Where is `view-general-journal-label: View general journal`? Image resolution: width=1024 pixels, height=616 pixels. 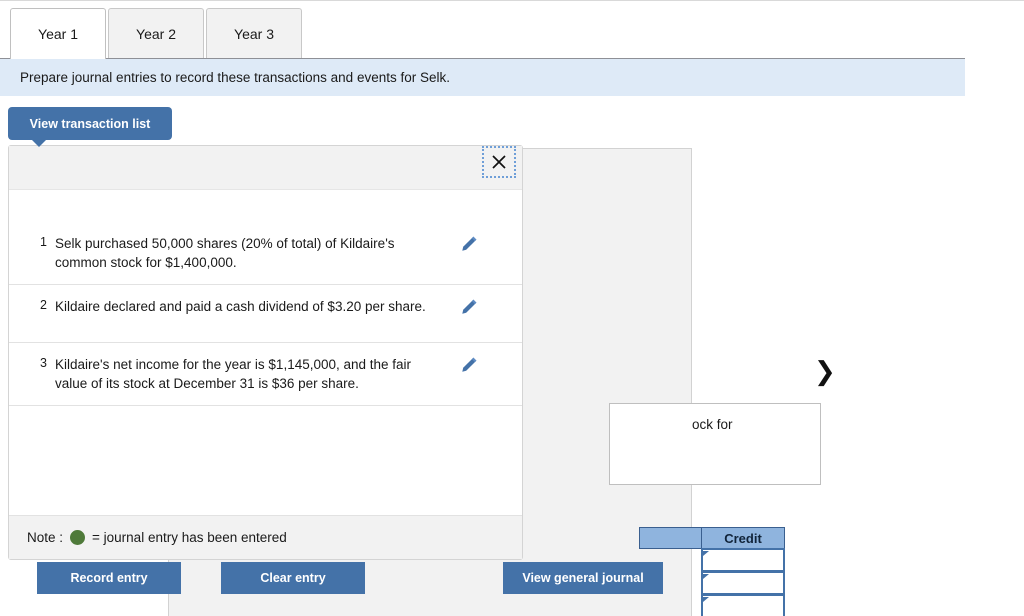 view-general-journal-label: View general journal is located at coordinates (583, 578).